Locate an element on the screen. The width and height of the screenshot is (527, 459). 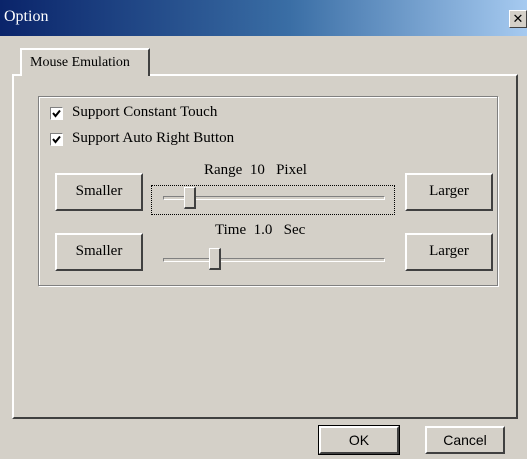
checkbox-label: Support Auto Right Button is located at coordinates (153, 138).